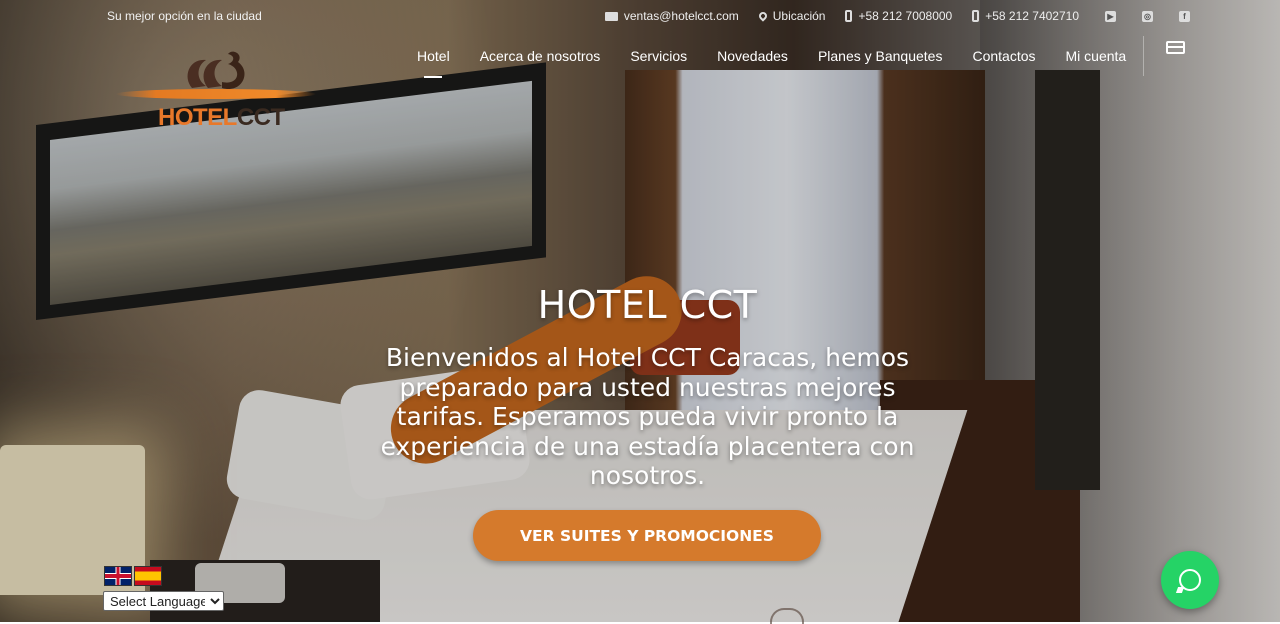  Describe the element at coordinates (1175, 47) in the screenshot. I see `credit-card-icon` at that location.